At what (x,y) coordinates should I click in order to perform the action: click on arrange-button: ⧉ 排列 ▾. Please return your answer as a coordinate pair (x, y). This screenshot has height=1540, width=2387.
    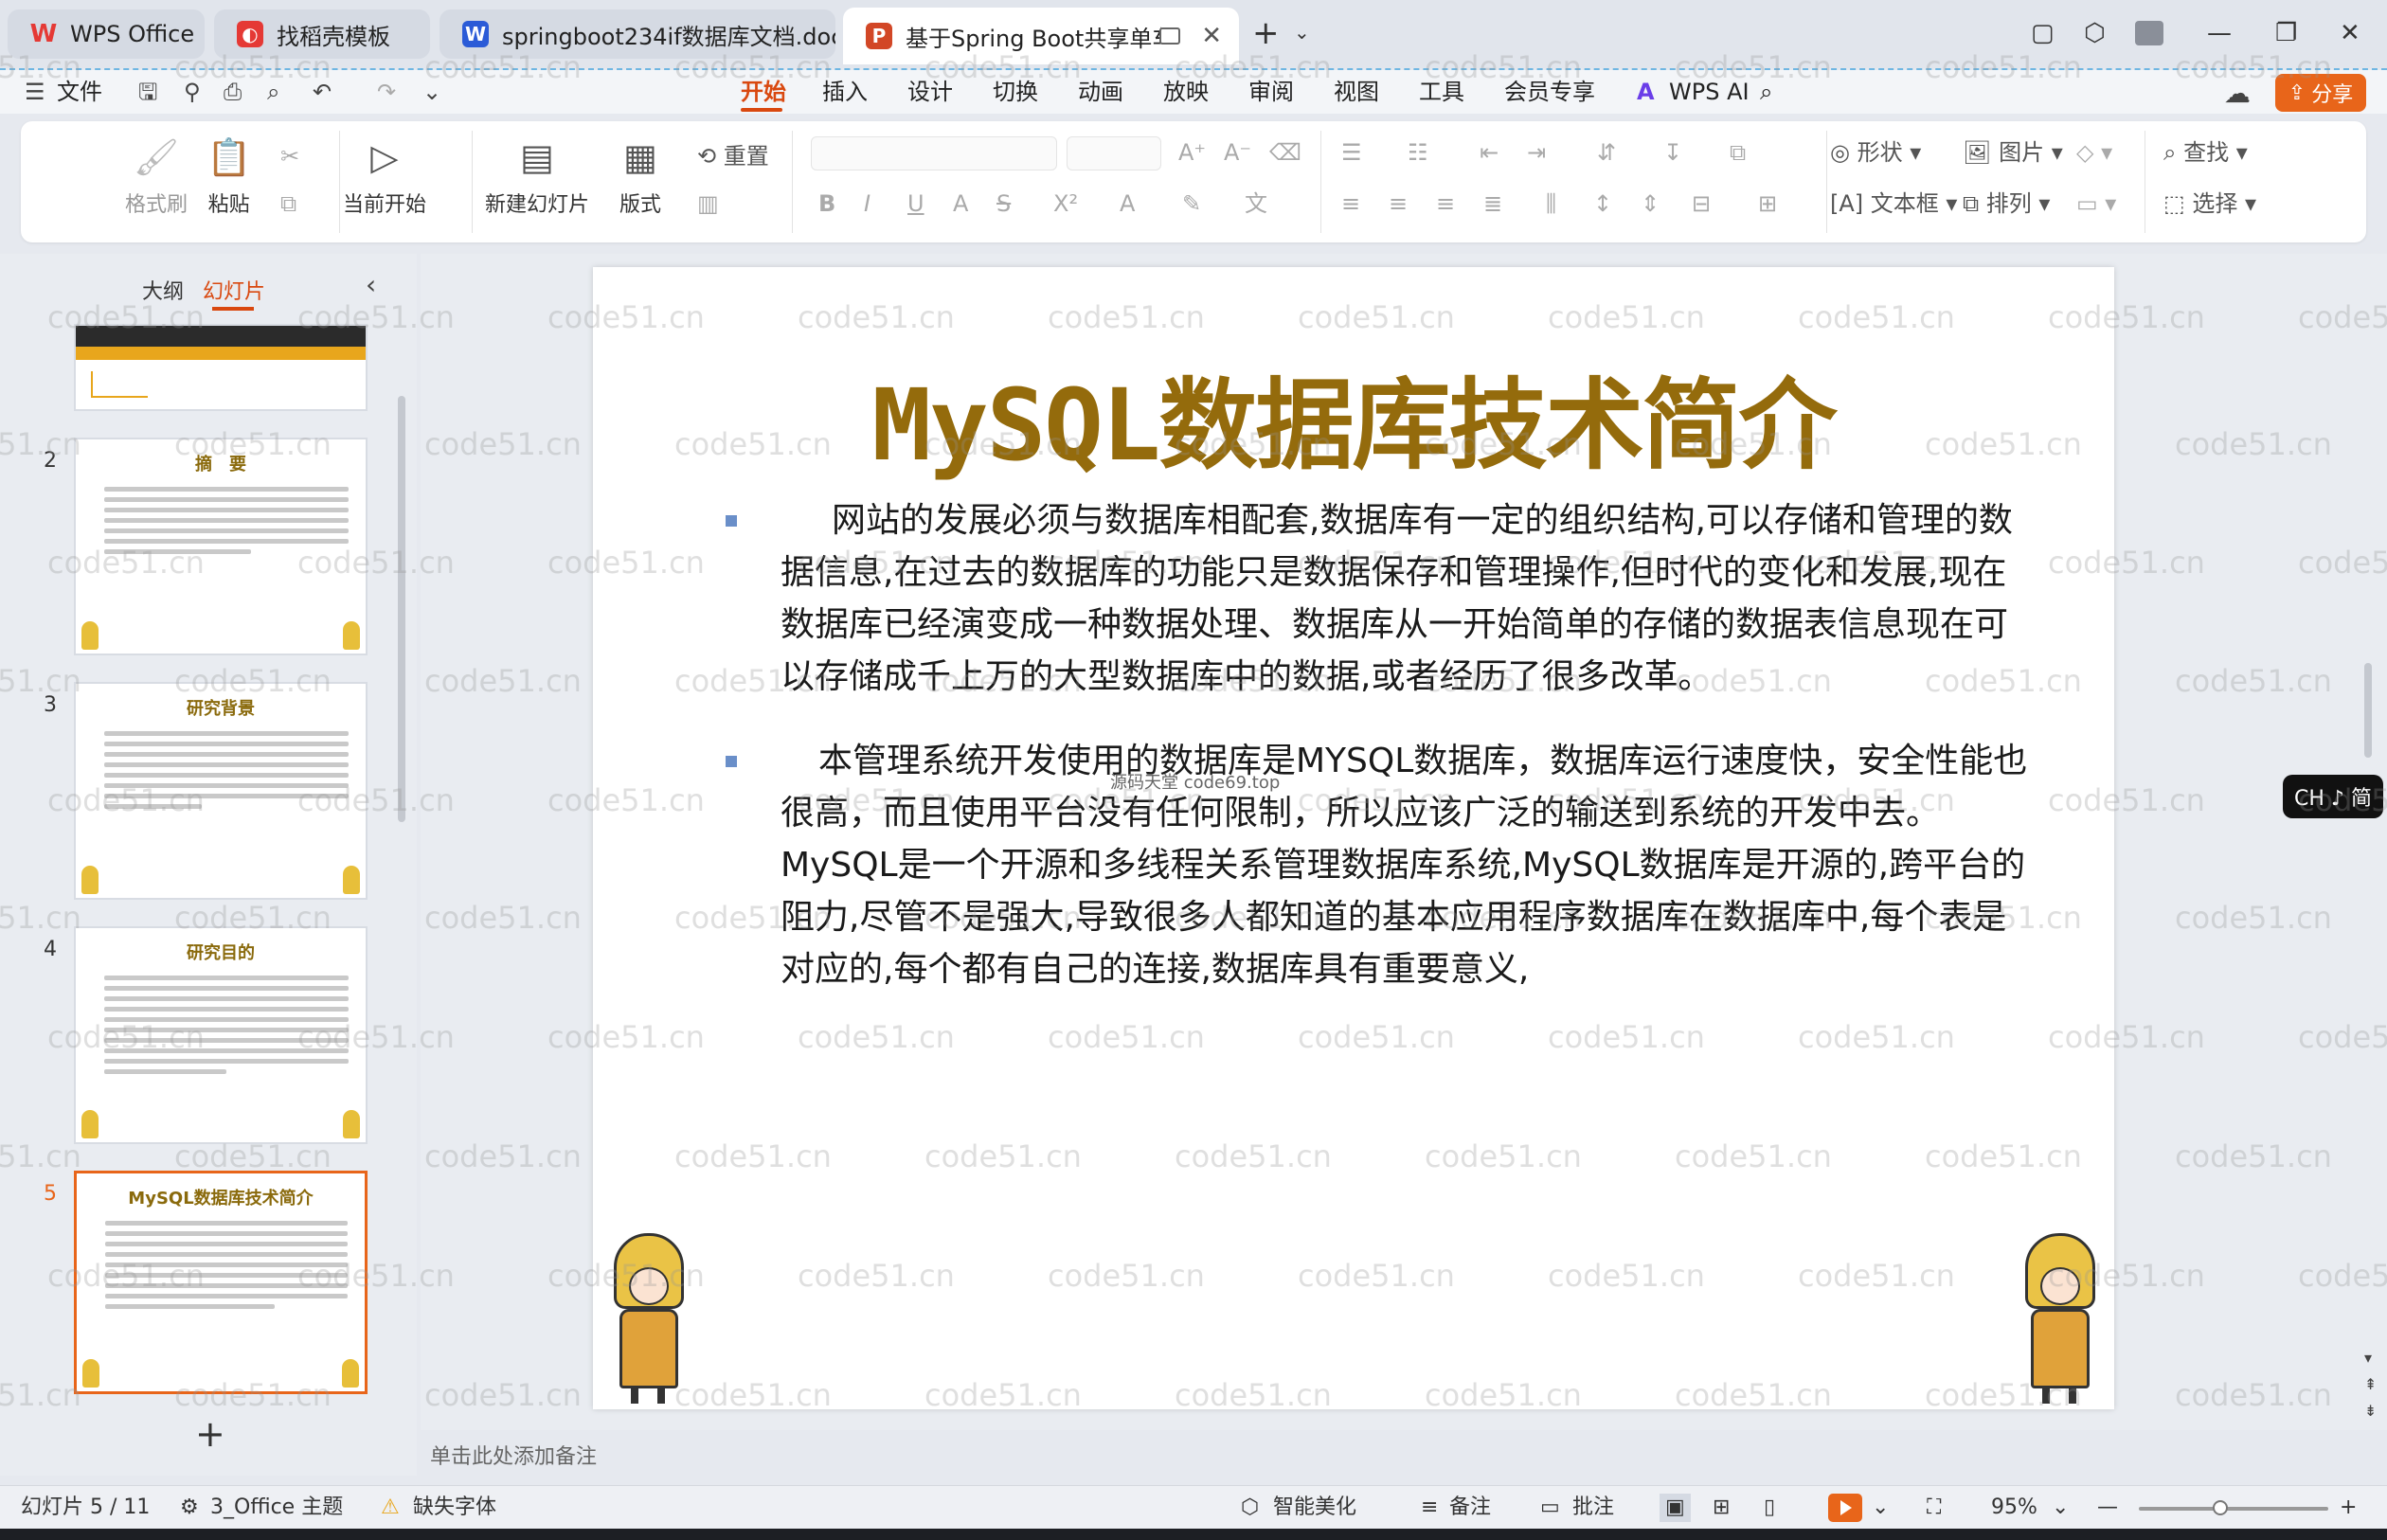
    Looking at the image, I should click on (2006, 203).